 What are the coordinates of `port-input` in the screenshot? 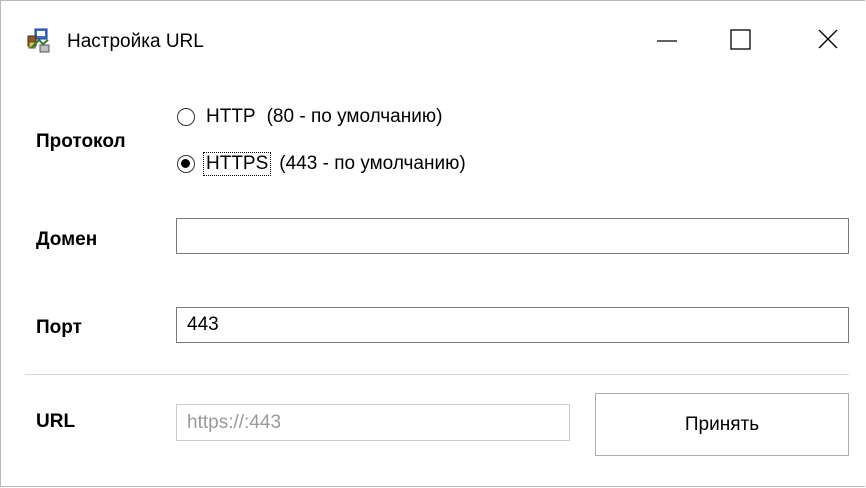 It's located at (512, 325).